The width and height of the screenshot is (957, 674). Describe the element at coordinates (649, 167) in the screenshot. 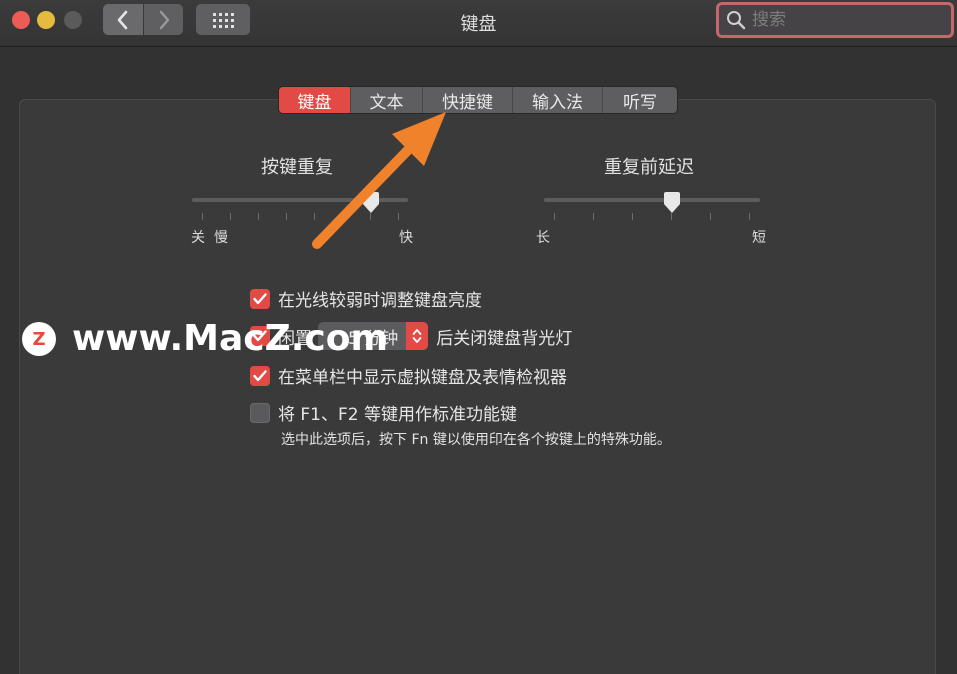

I see `delay-repeat-title: 重复前延迟` at that location.